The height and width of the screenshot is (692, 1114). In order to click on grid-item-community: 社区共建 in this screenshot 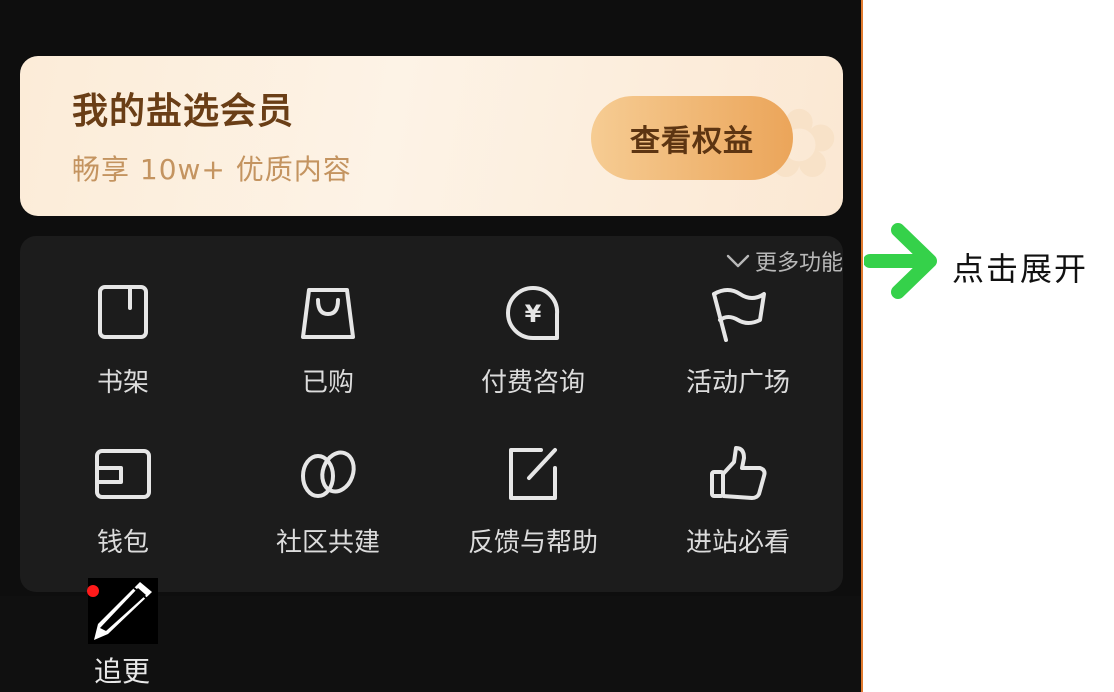, I will do `click(328, 507)`.